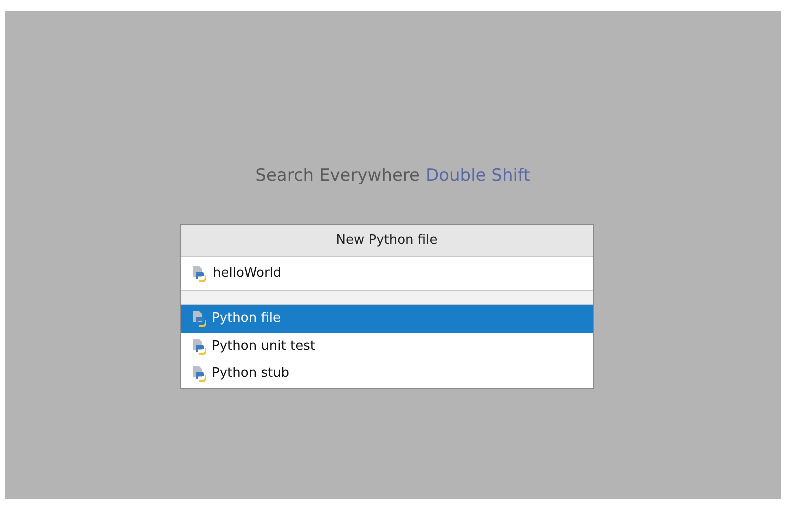 The height and width of the screenshot is (510, 799). Describe the element at coordinates (393, 273) in the screenshot. I see `name-input: helloWorld` at that location.